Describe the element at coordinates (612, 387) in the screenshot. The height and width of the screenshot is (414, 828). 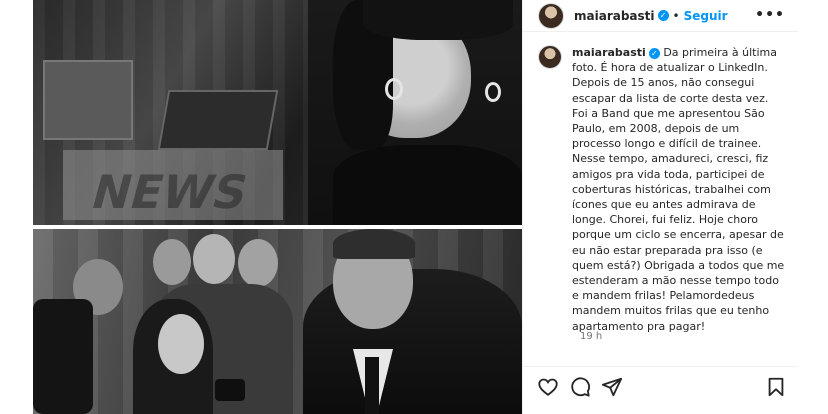
I see `share-icon` at that location.